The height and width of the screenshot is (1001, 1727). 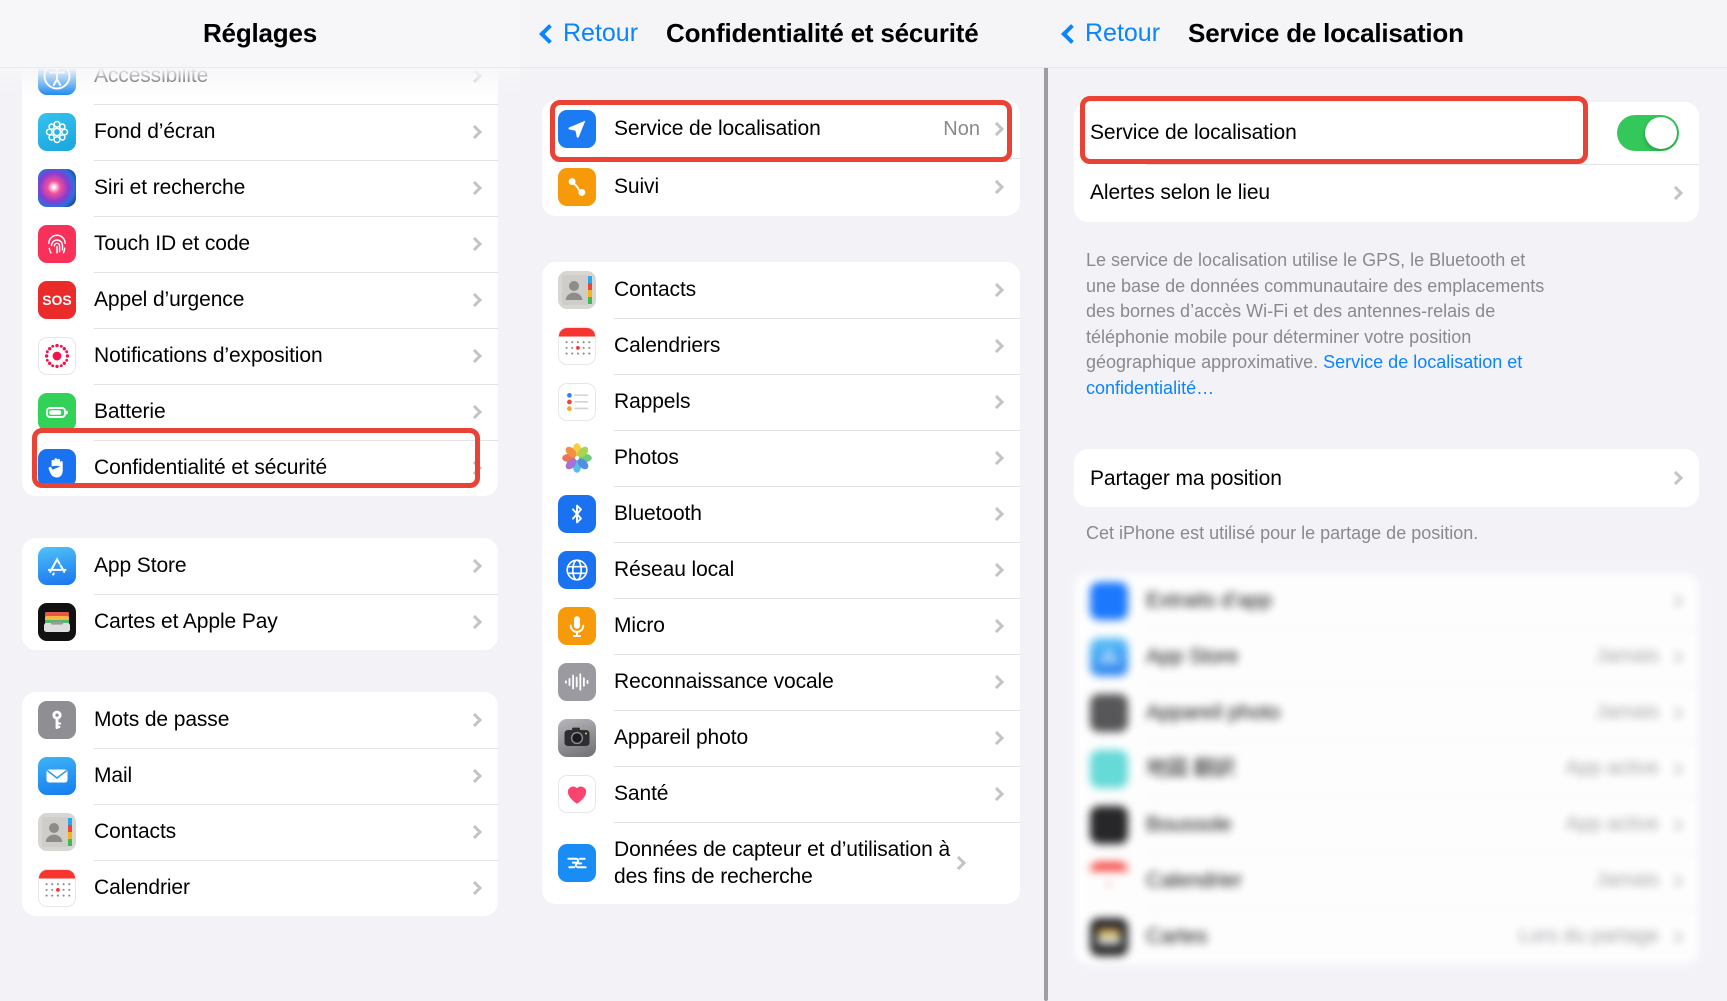 I want to click on list-item-boussole: Boussole App active, so click(x=1386, y=824).